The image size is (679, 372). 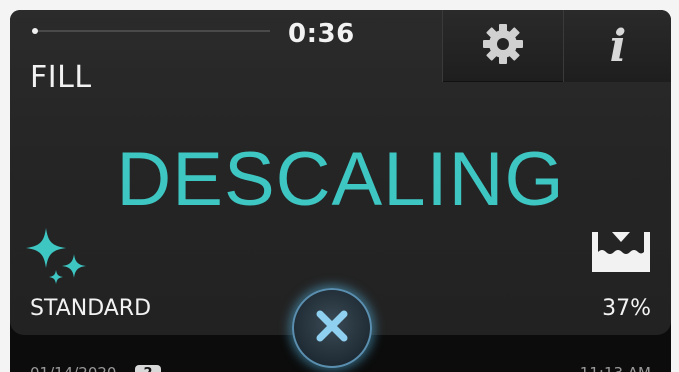 I want to click on footer-date: 01/14/2020, so click(x=73, y=368).